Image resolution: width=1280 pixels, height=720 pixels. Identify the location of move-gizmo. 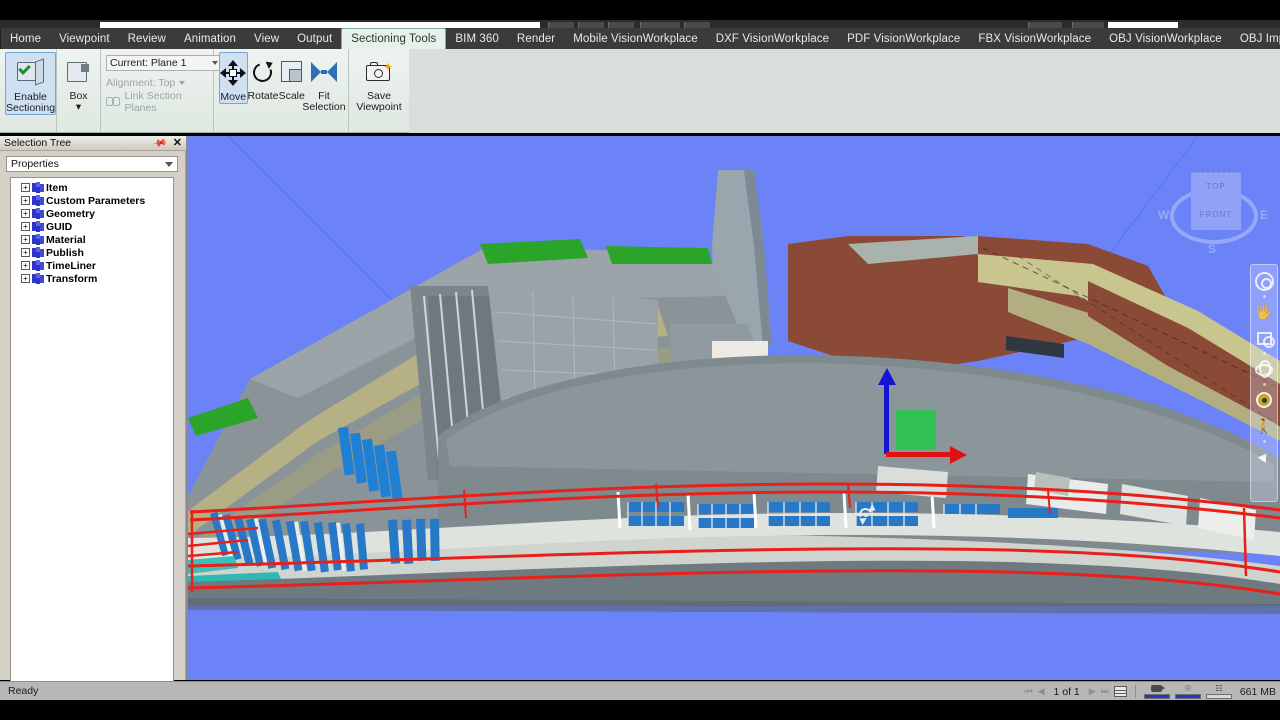
(926, 416).